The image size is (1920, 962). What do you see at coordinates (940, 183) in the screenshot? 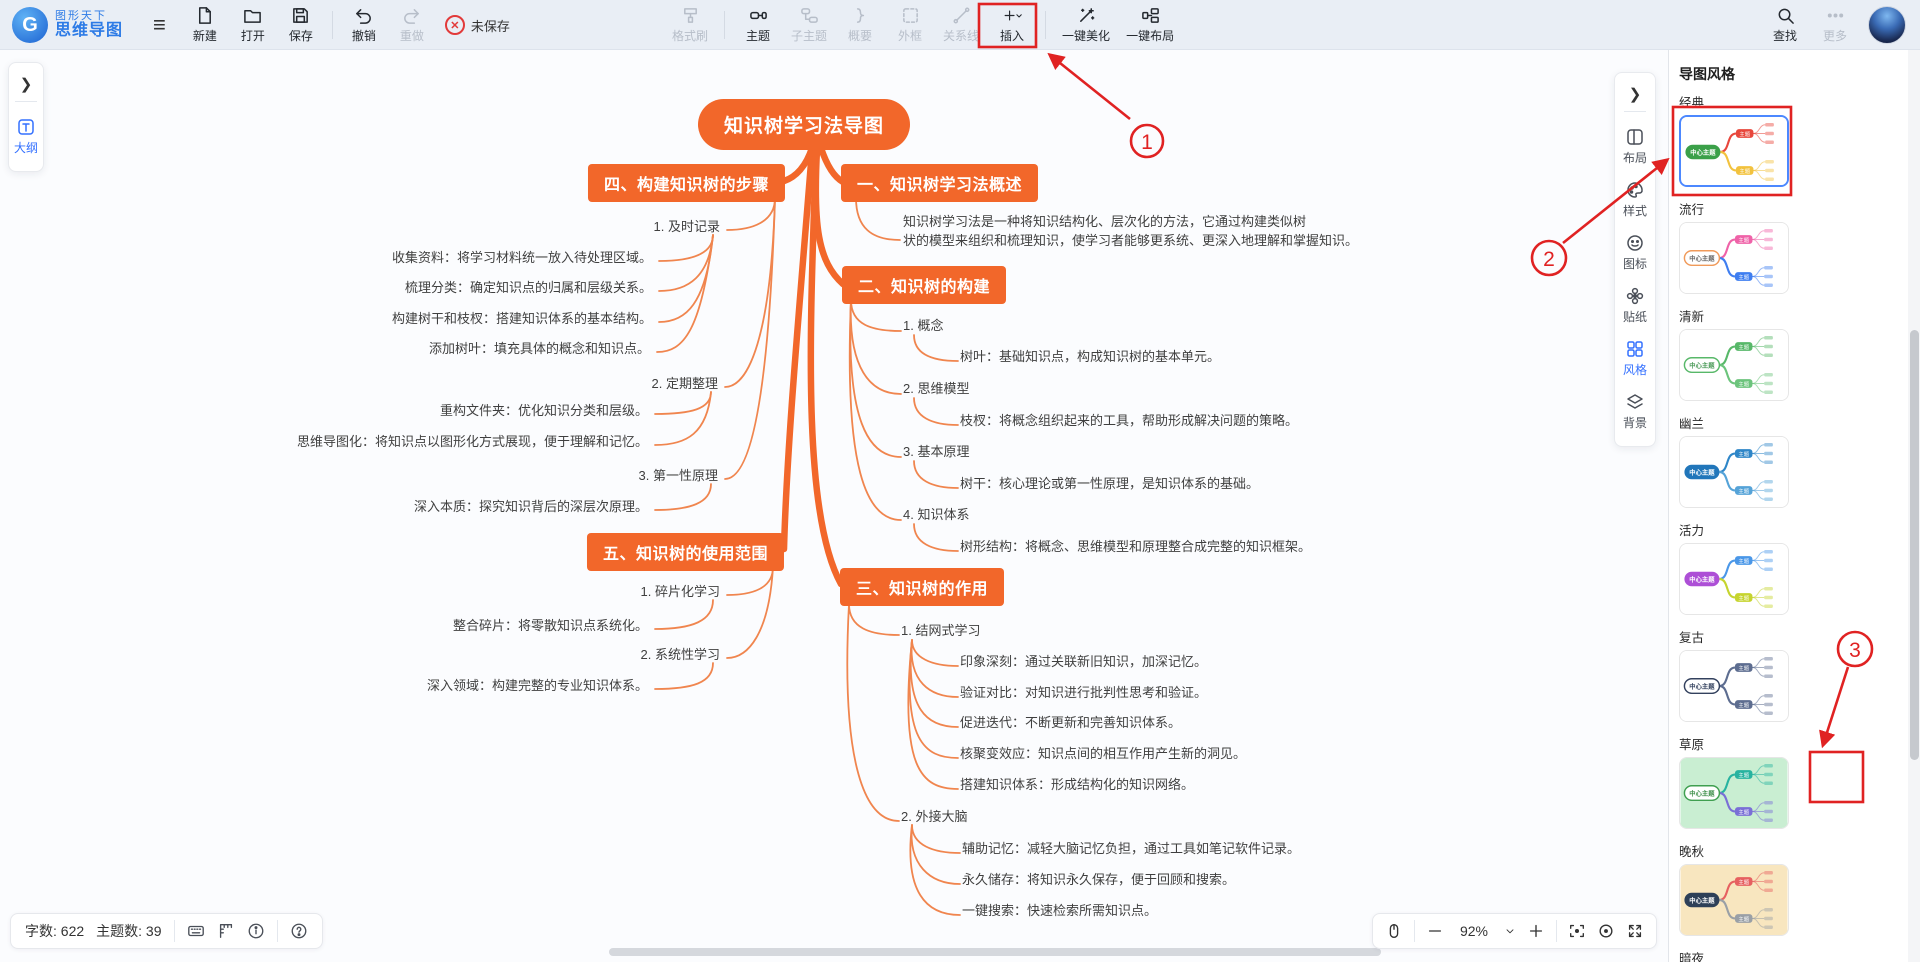
I see `mindmap-node-branch: 一、知识树学习法概述` at bounding box center [940, 183].